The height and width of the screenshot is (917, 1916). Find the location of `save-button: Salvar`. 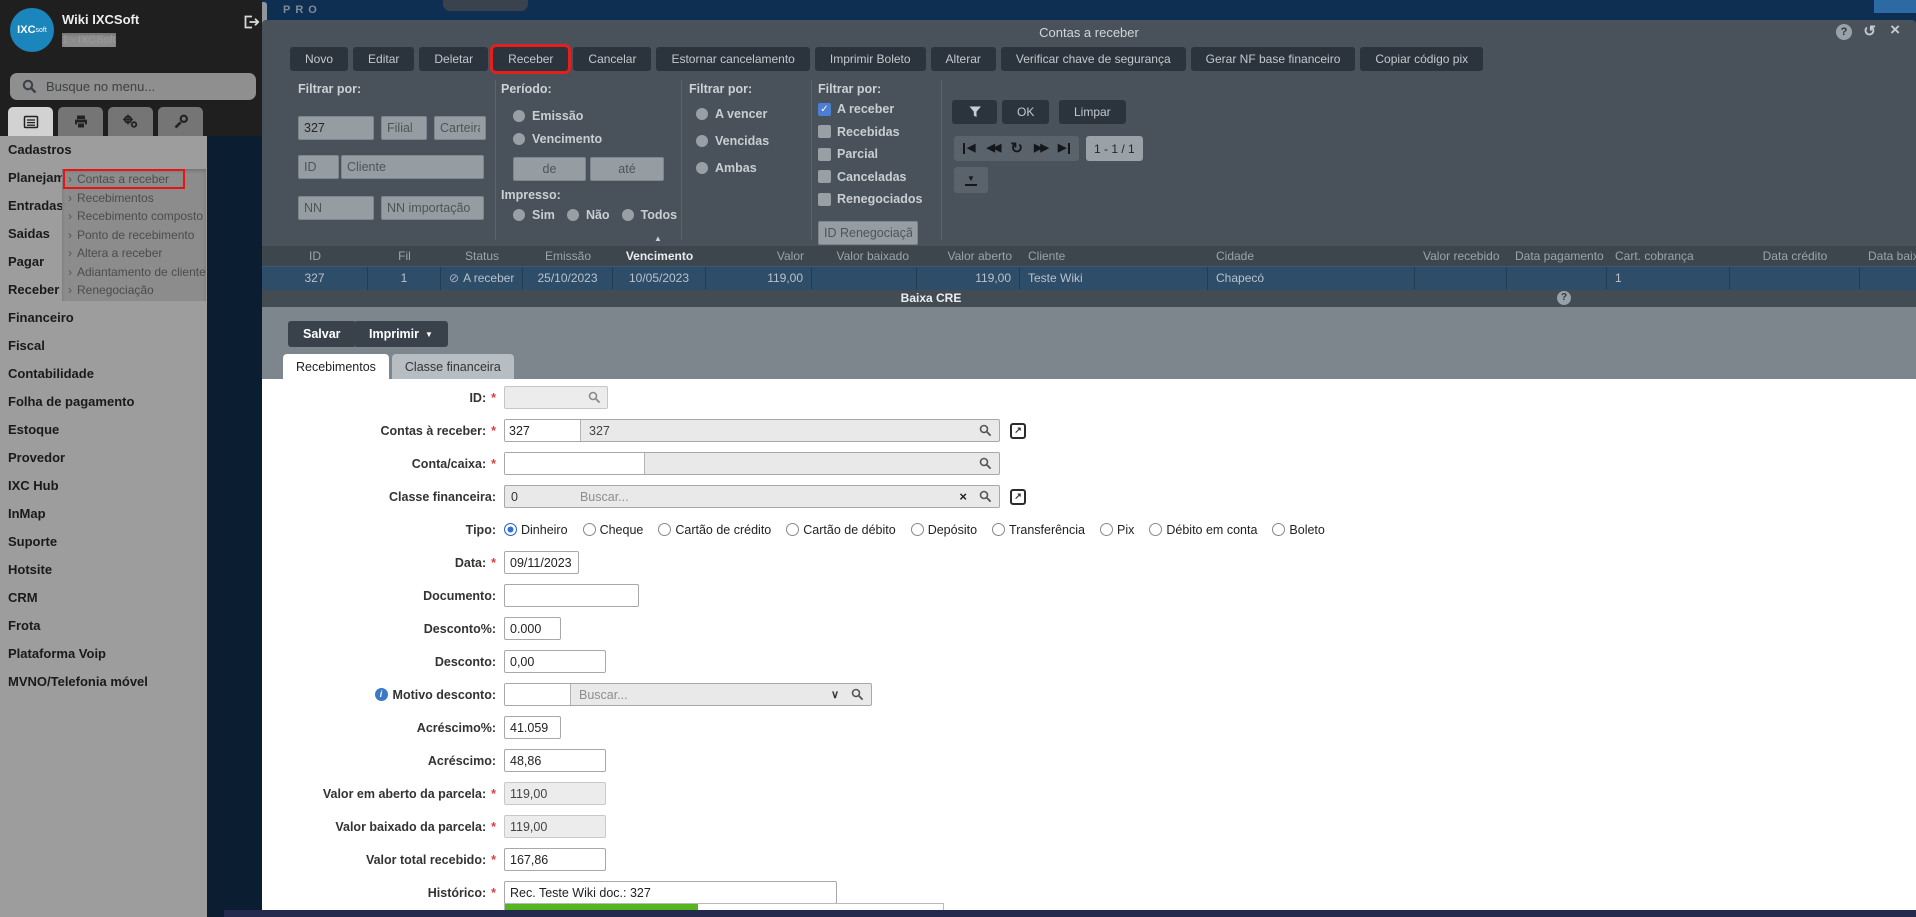

save-button: Salvar is located at coordinates (322, 334).